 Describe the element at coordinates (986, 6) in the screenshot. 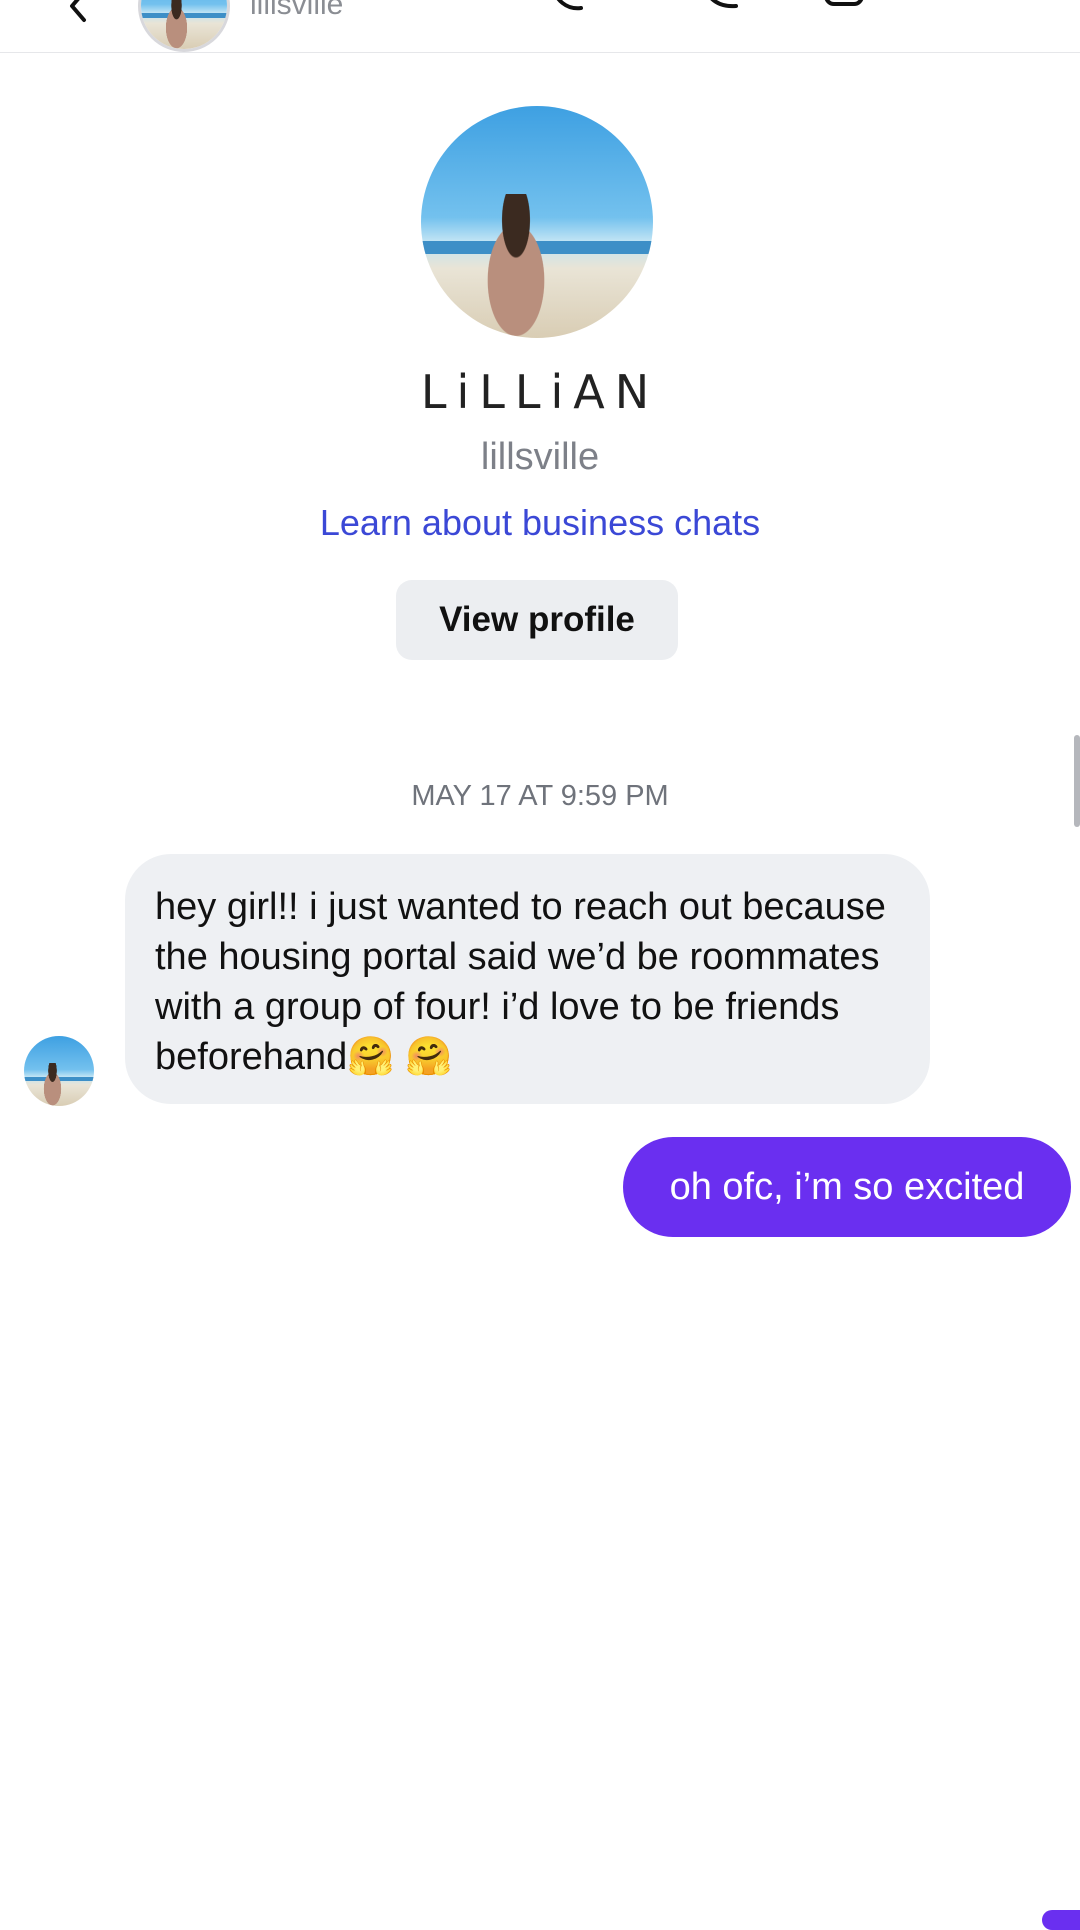

I see `more-icon` at that location.